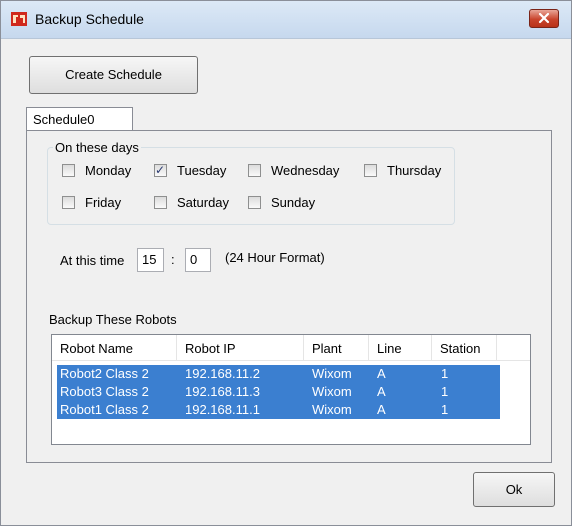 The image size is (572, 526). I want to click on checkmark-icon: ✓, so click(160, 169).